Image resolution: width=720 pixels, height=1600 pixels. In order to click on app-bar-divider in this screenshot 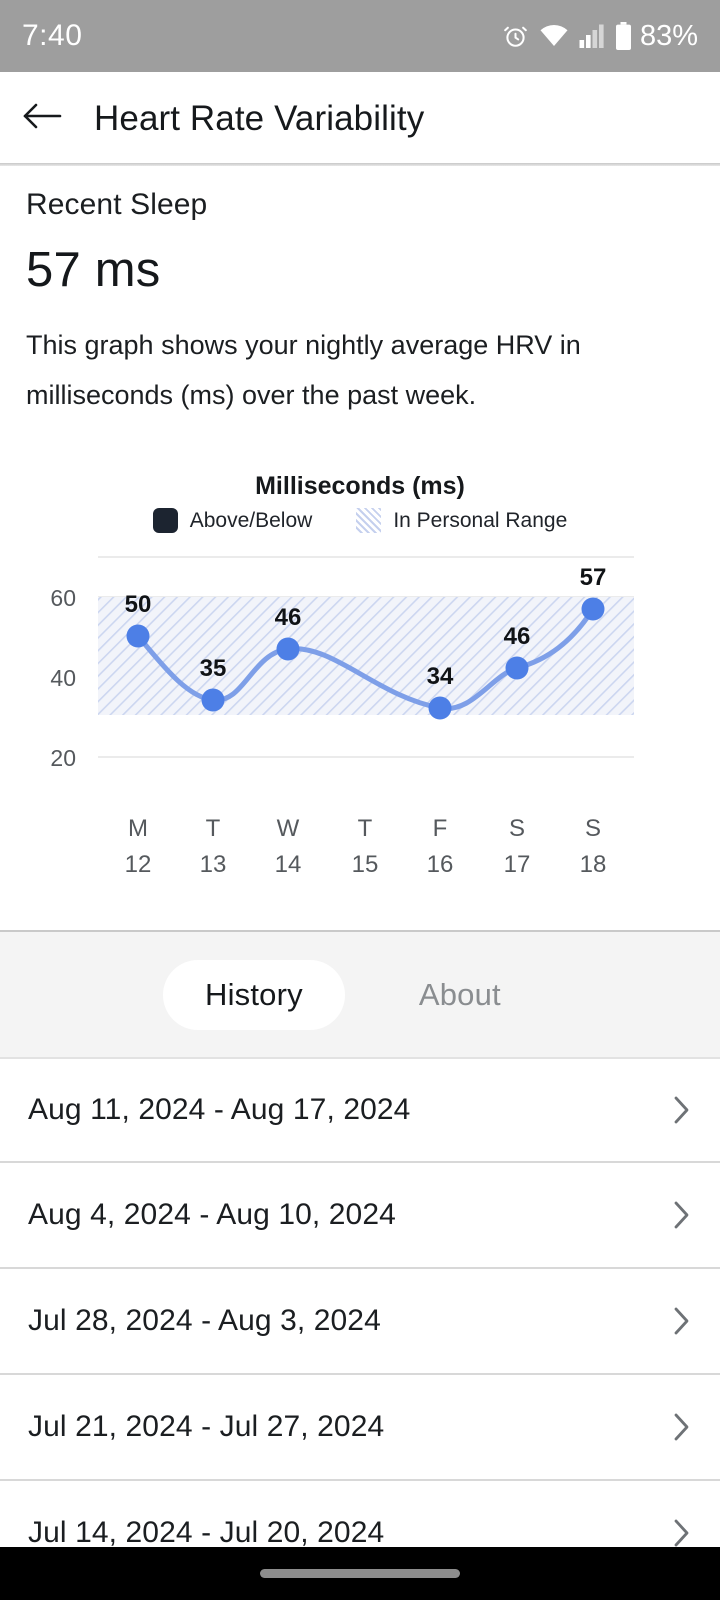, I will do `click(360, 164)`.